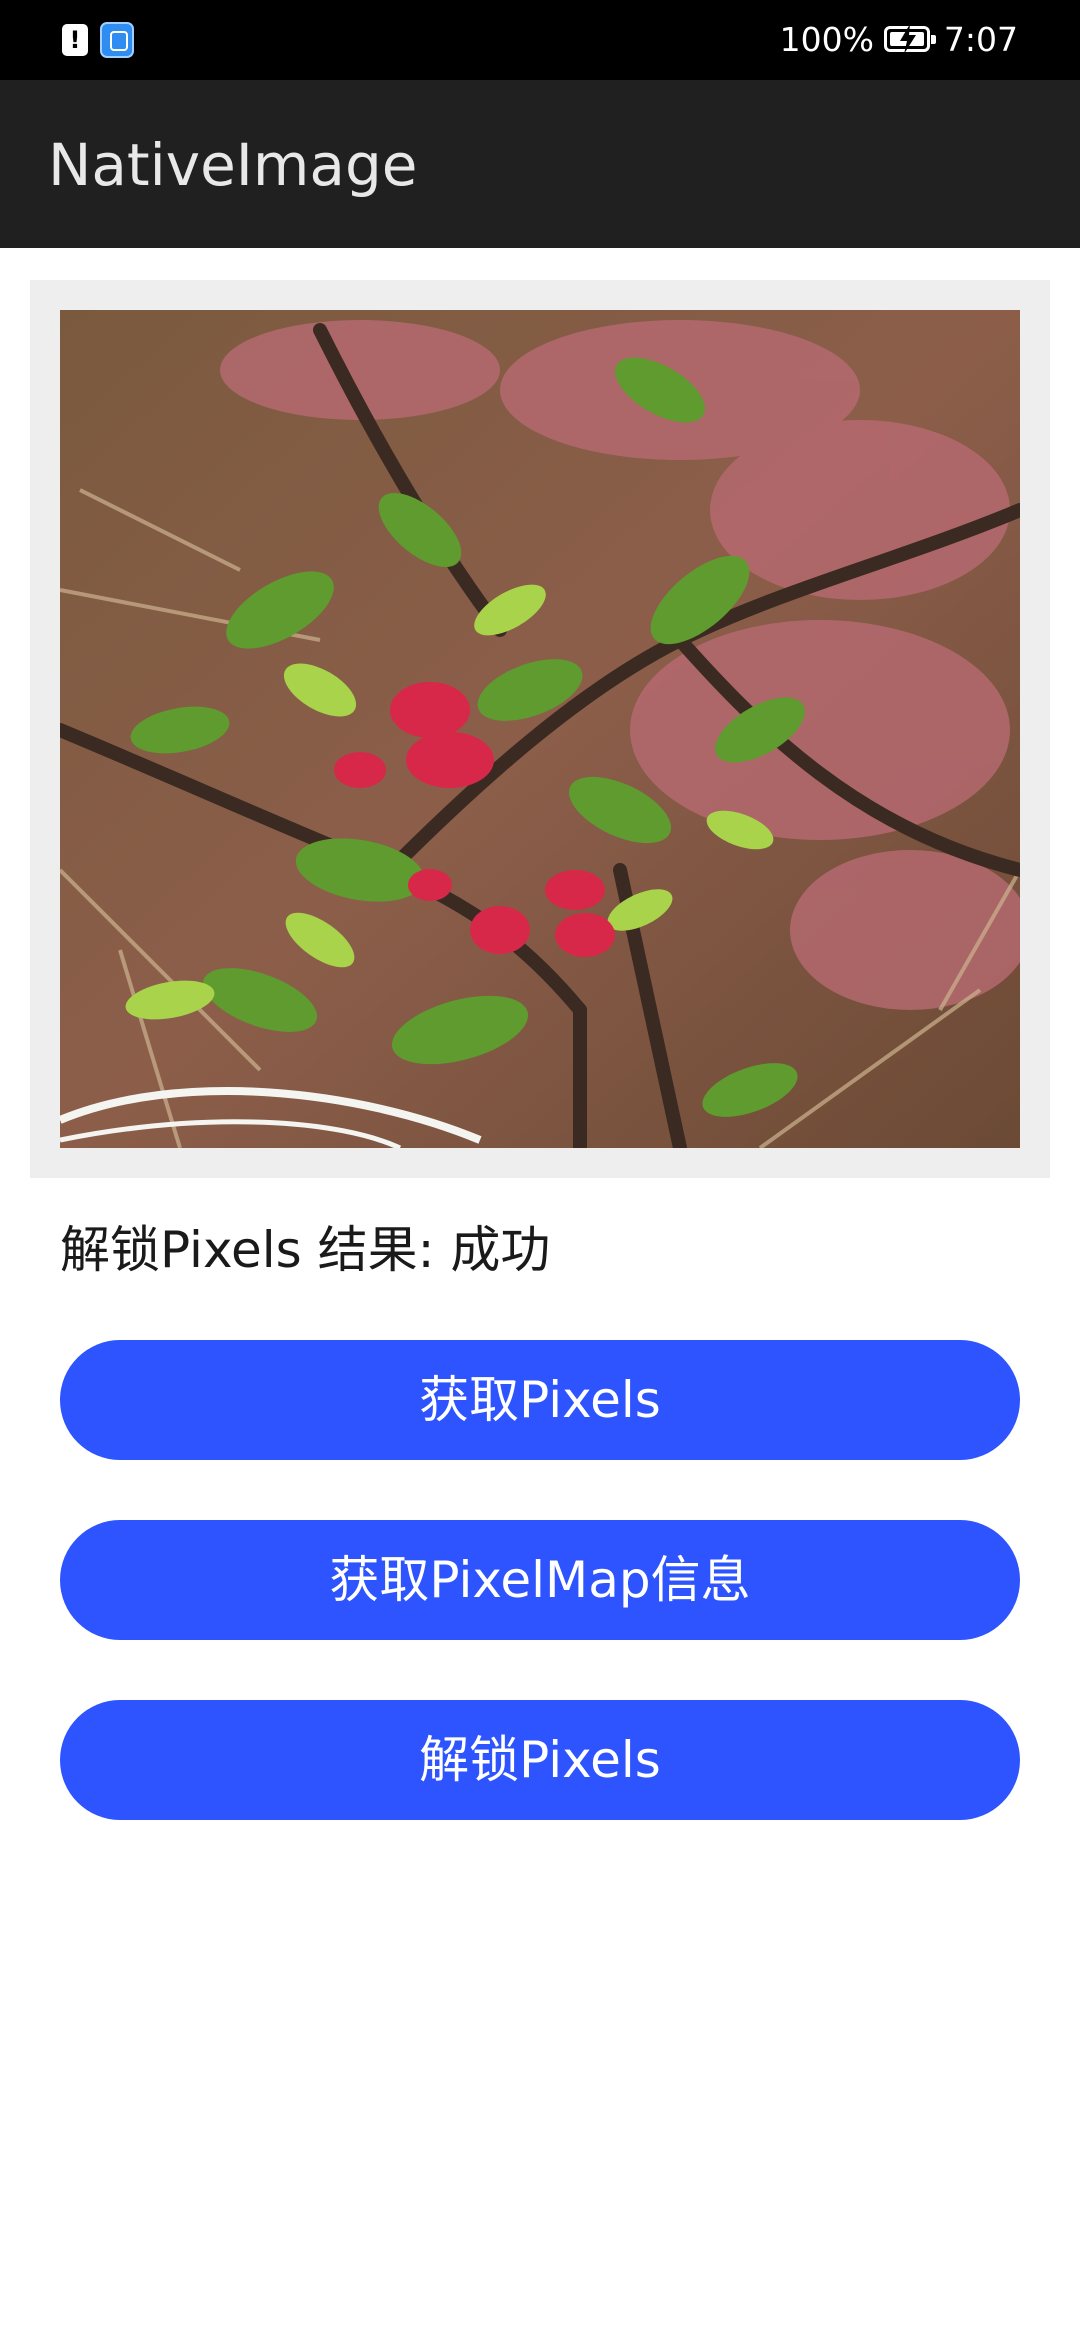 This screenshot has width=1080, height=2340. What do you see at coordinates (980, 39) in the screenshot?
I see `status-clock: 7:07` at bounding box center [980, 39].